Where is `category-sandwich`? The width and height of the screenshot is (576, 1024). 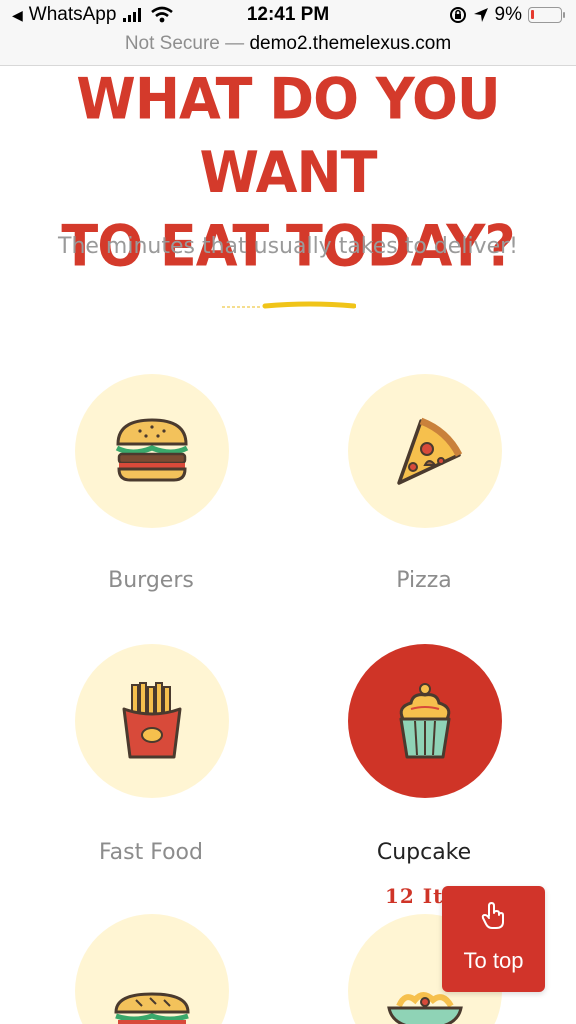
category-sandwich is located at coordinates (151, 969).